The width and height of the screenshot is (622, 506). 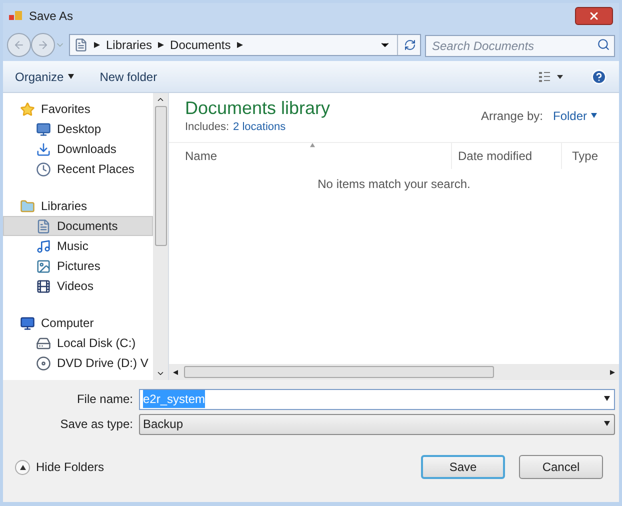 I want to click on nav-item: Recent Places, so click(x=78, y=169).